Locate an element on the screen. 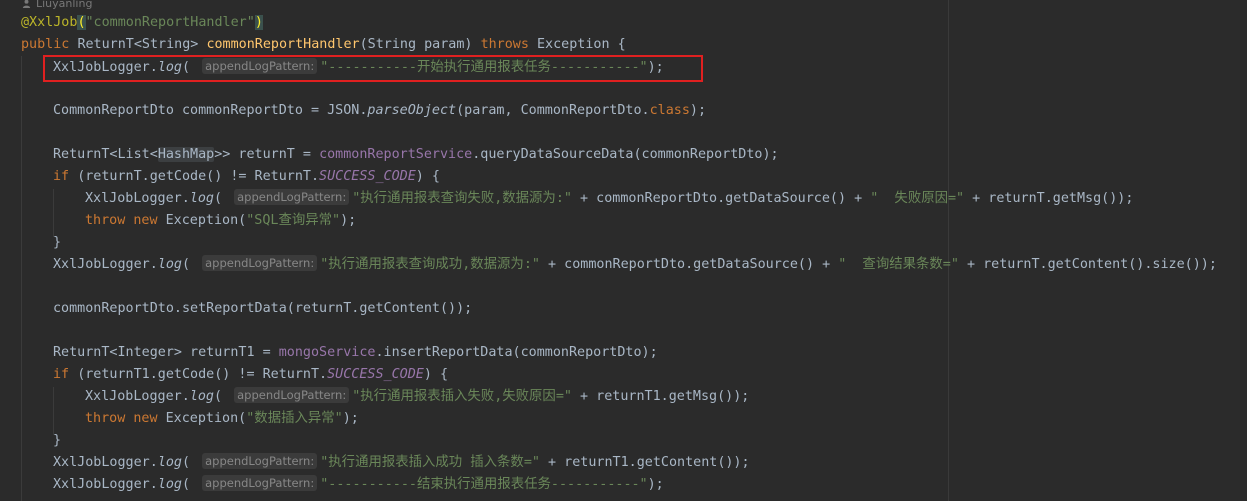 The width and height of the screenshot is (1247, 501). code-author-hint: Liuyanling is located at coordinates (57, 5).